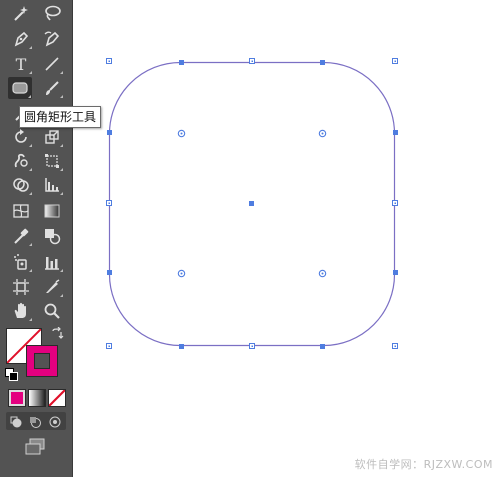 The width and height of the screenshot is (499, 481). What do you see at coordinates (52, 236) in the screenshot?
I see `blend-tool-icon` at bounding box center [52, 236].